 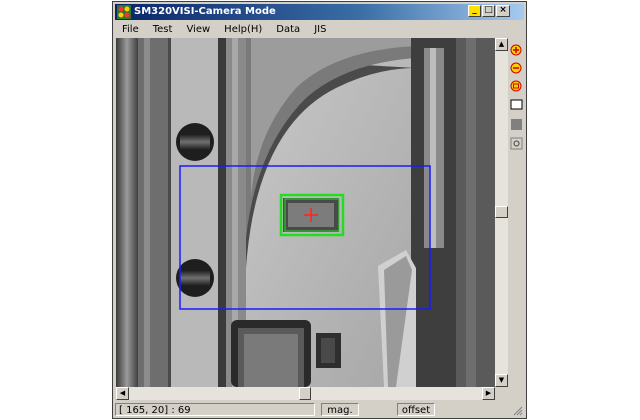 I want to click on vertical-scrollbar: ▲ ▼, so click(x=501, y=212).